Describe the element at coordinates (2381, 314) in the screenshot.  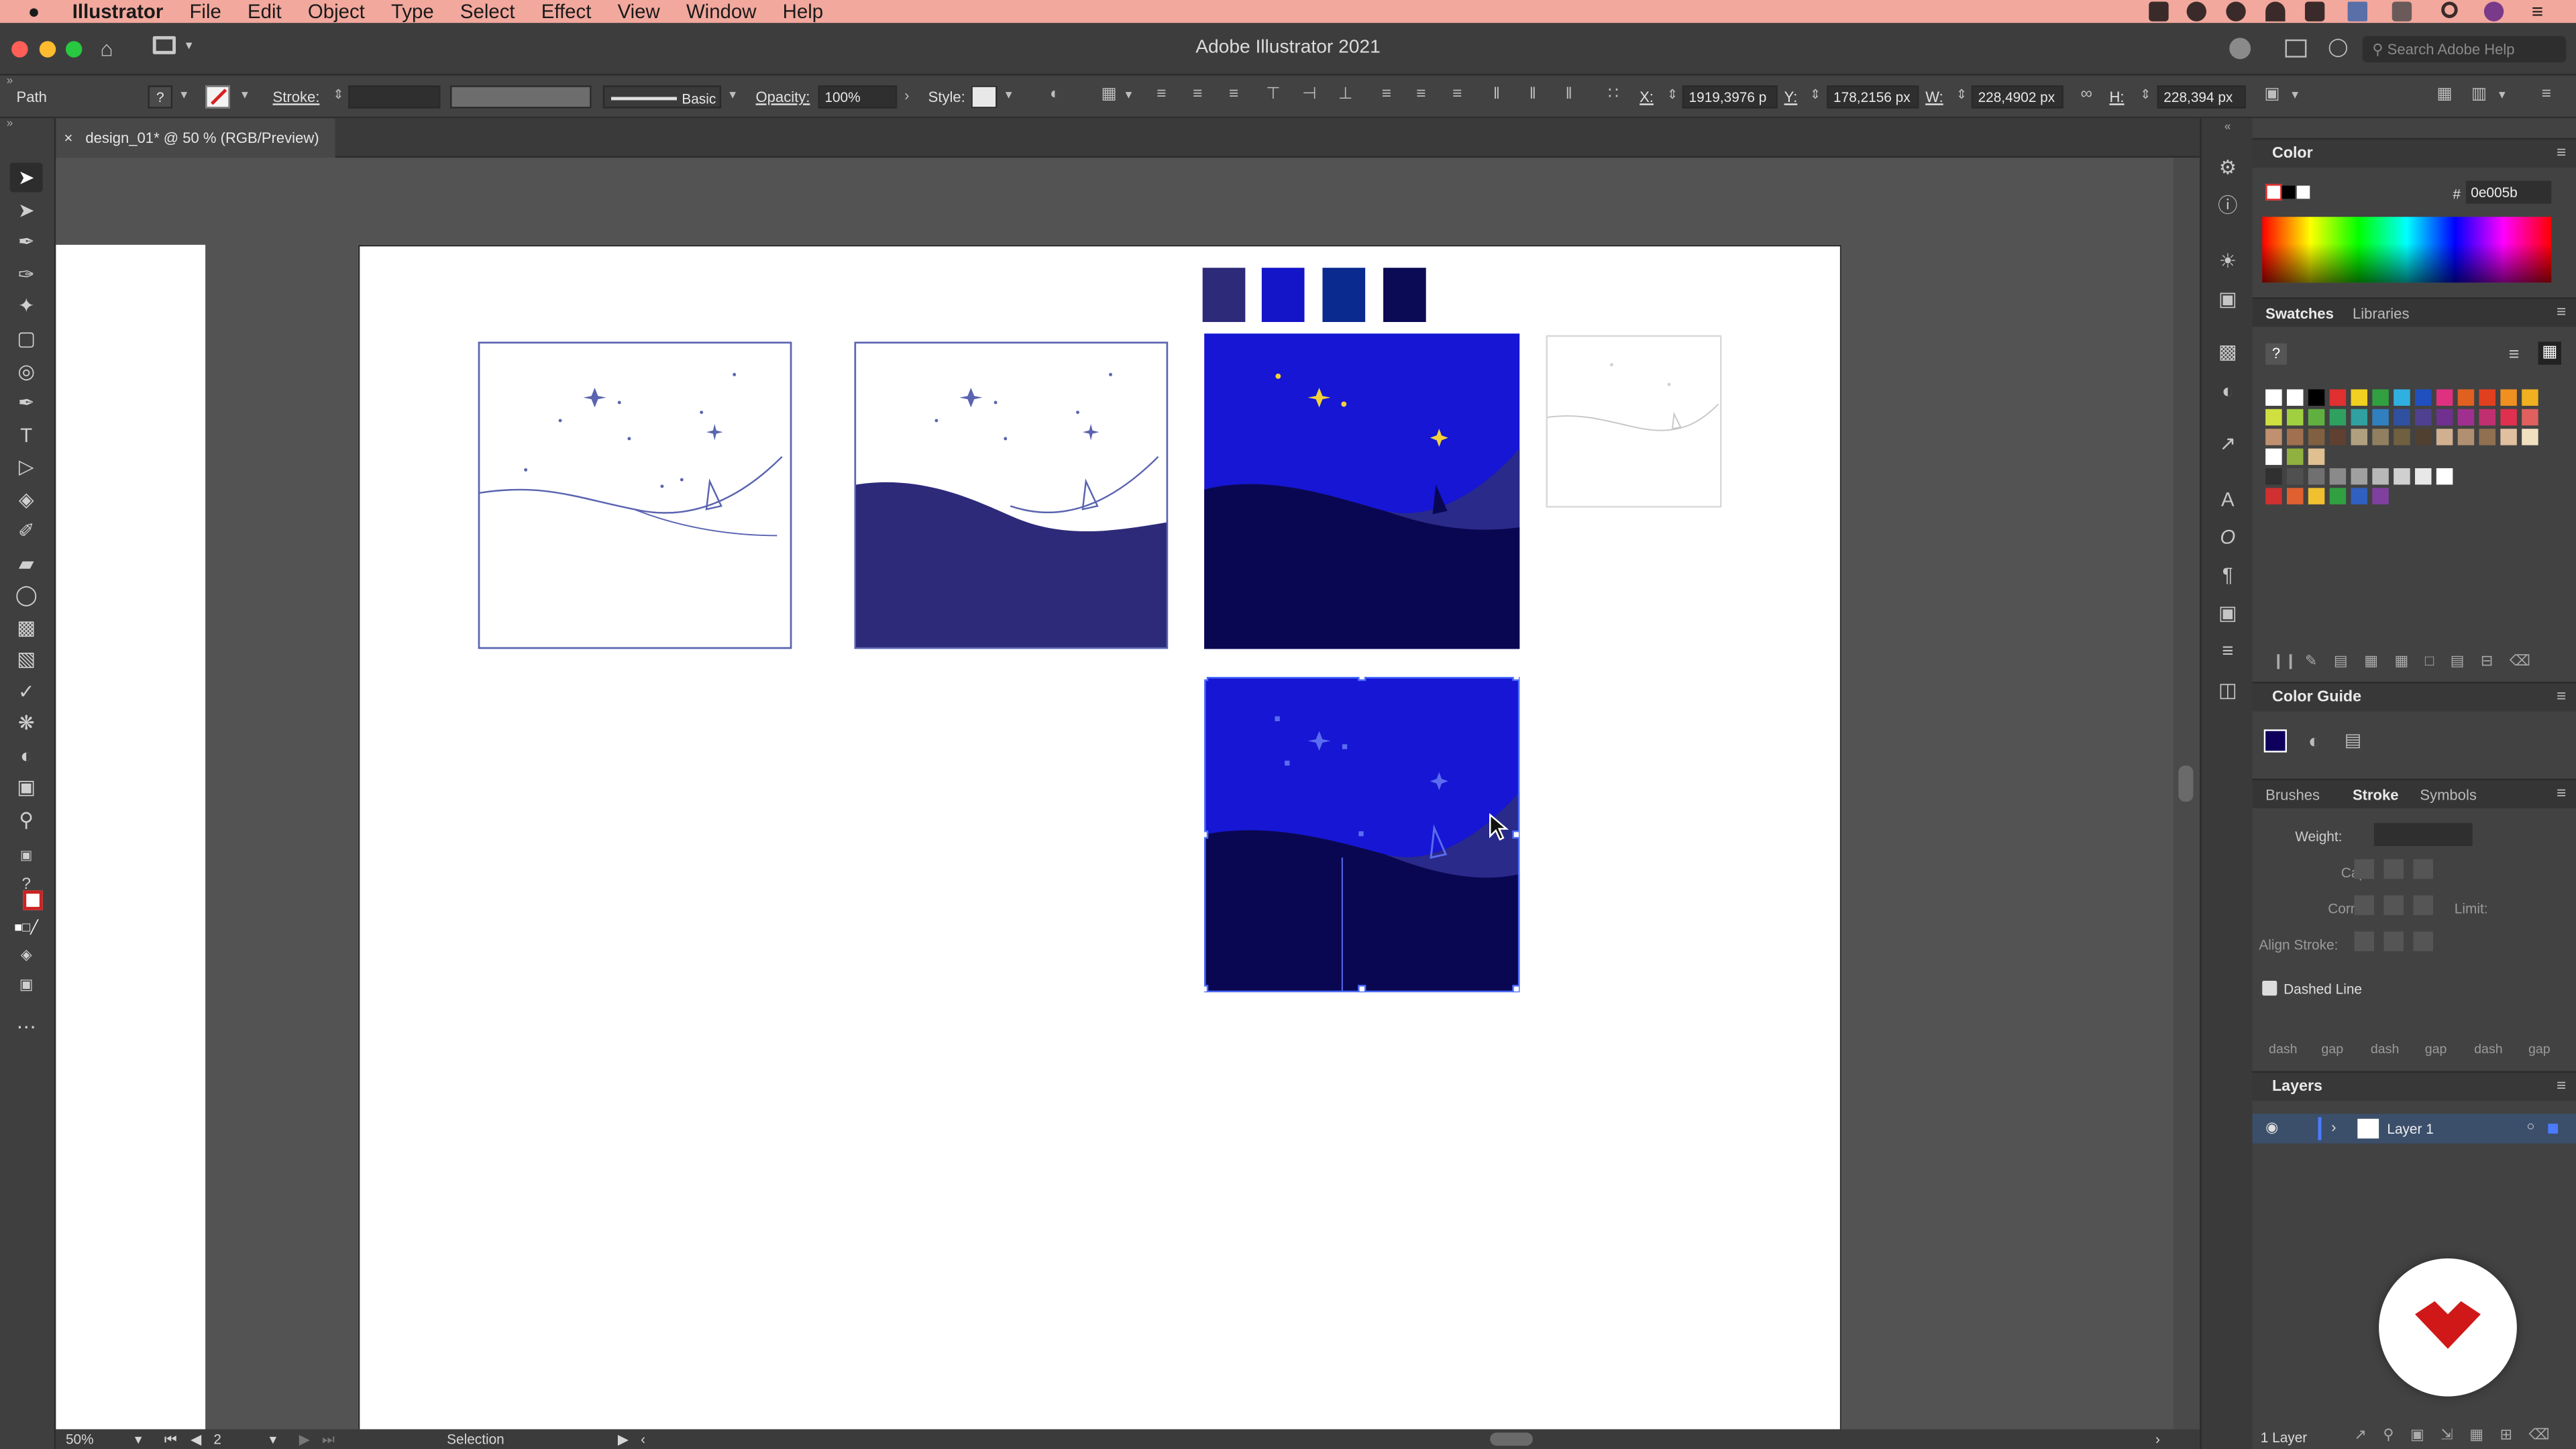
I see `tab-libraries: Libraries` at that location.